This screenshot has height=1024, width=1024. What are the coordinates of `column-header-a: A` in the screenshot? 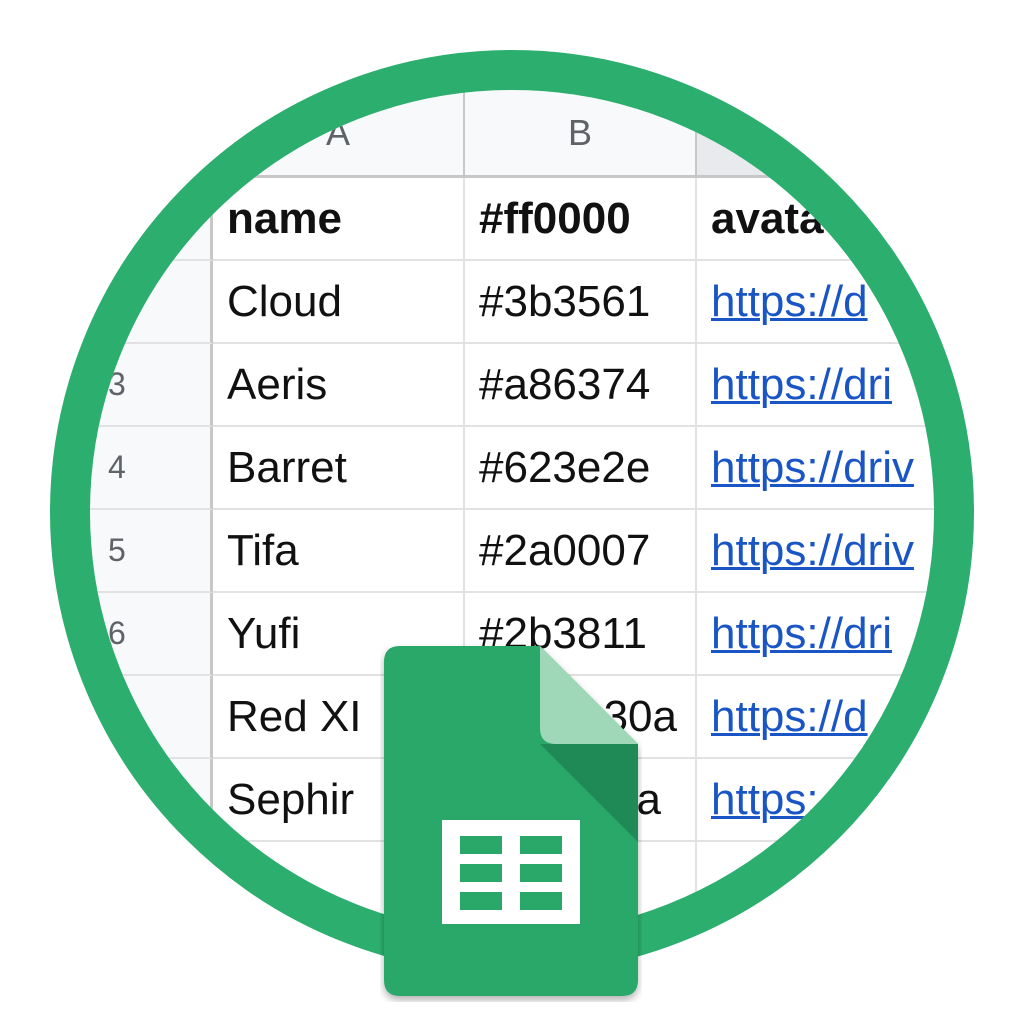 It's located at (339, 134).